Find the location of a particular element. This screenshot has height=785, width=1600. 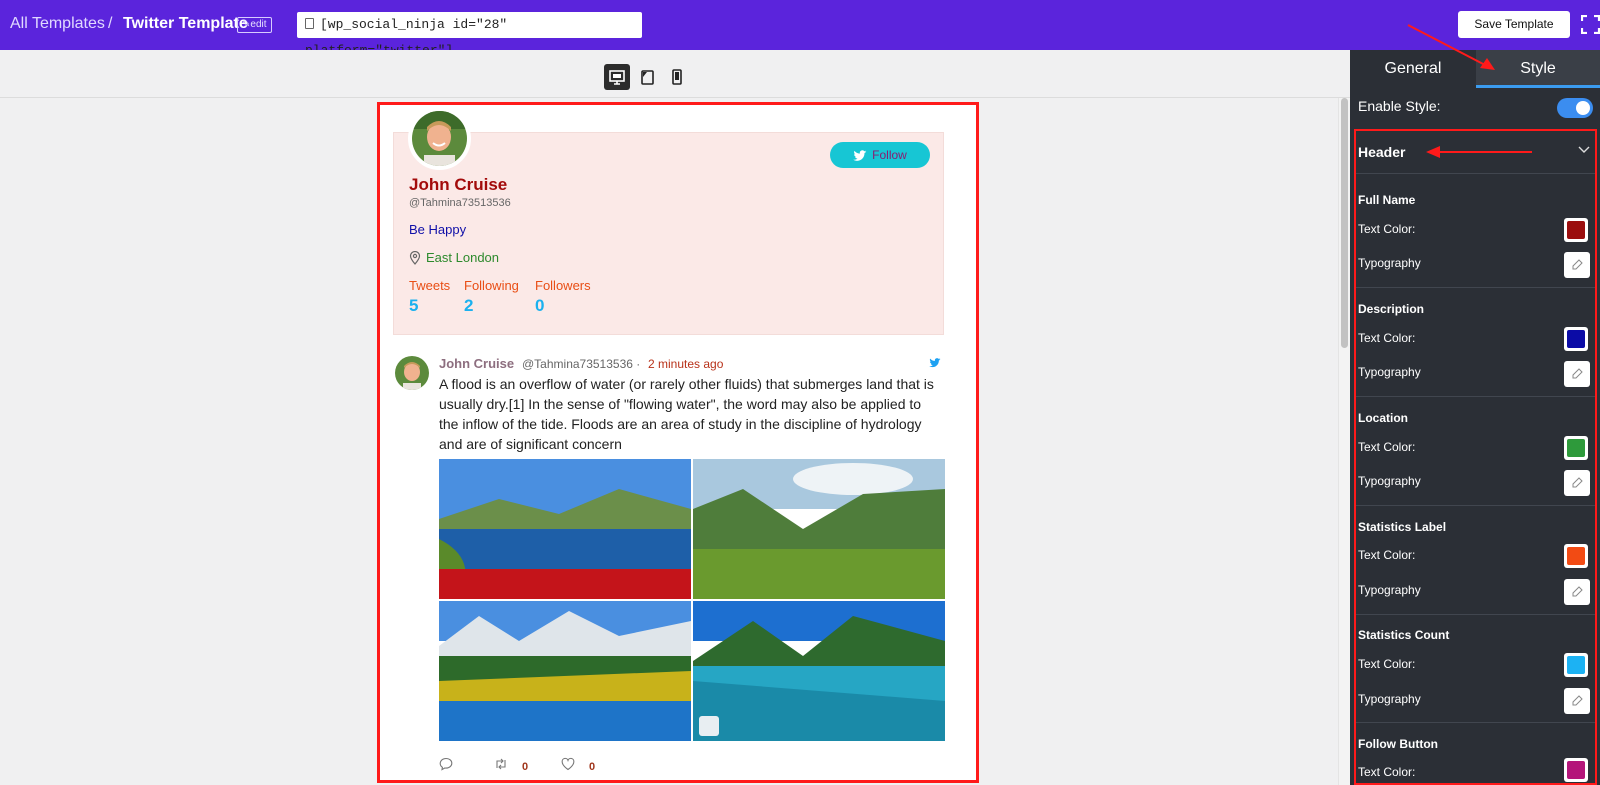

stats-label-typography-button is located at coordinates (1577, 592).